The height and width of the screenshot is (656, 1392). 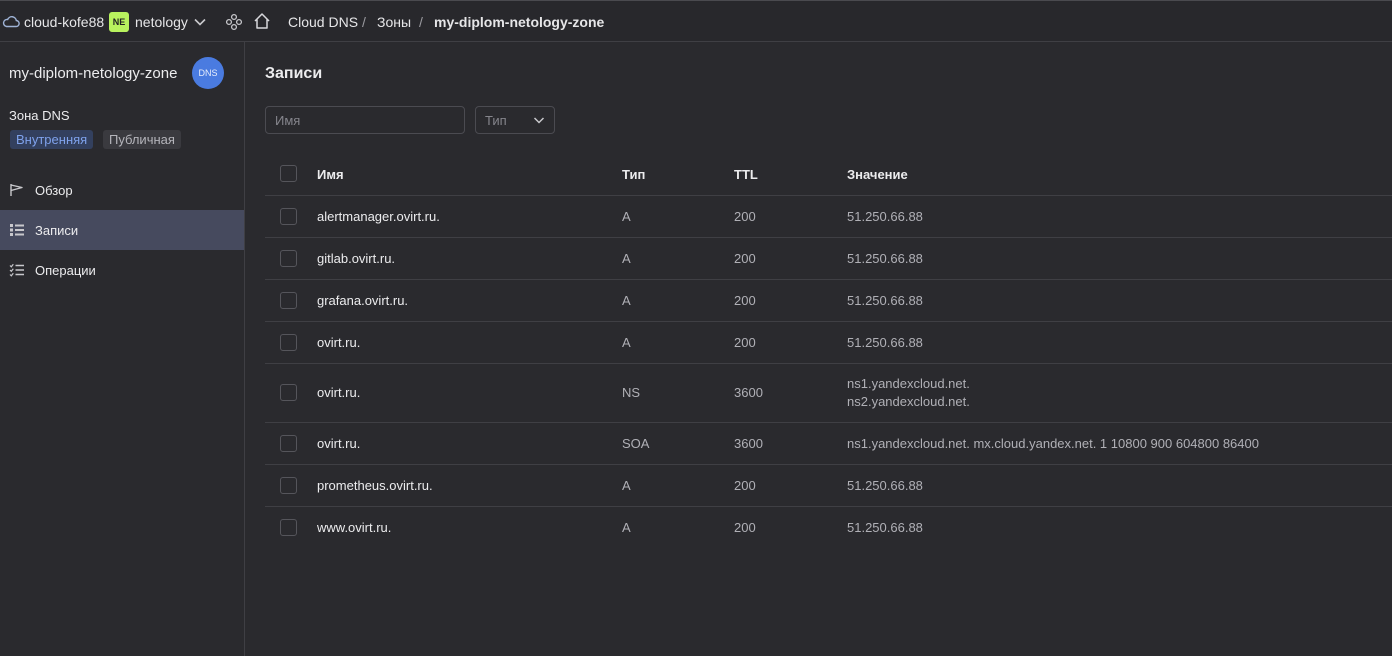 What do you see at coordinates (496, 120) in the screenshot?
I see `type-filter-placeholder: Тип` at bounding box center [496, 120].